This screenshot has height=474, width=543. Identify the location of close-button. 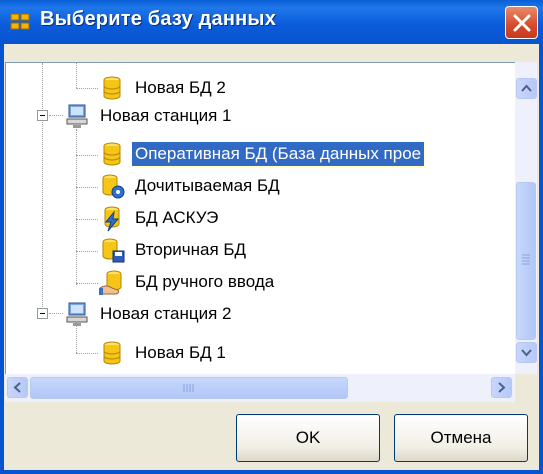
(521, 22).